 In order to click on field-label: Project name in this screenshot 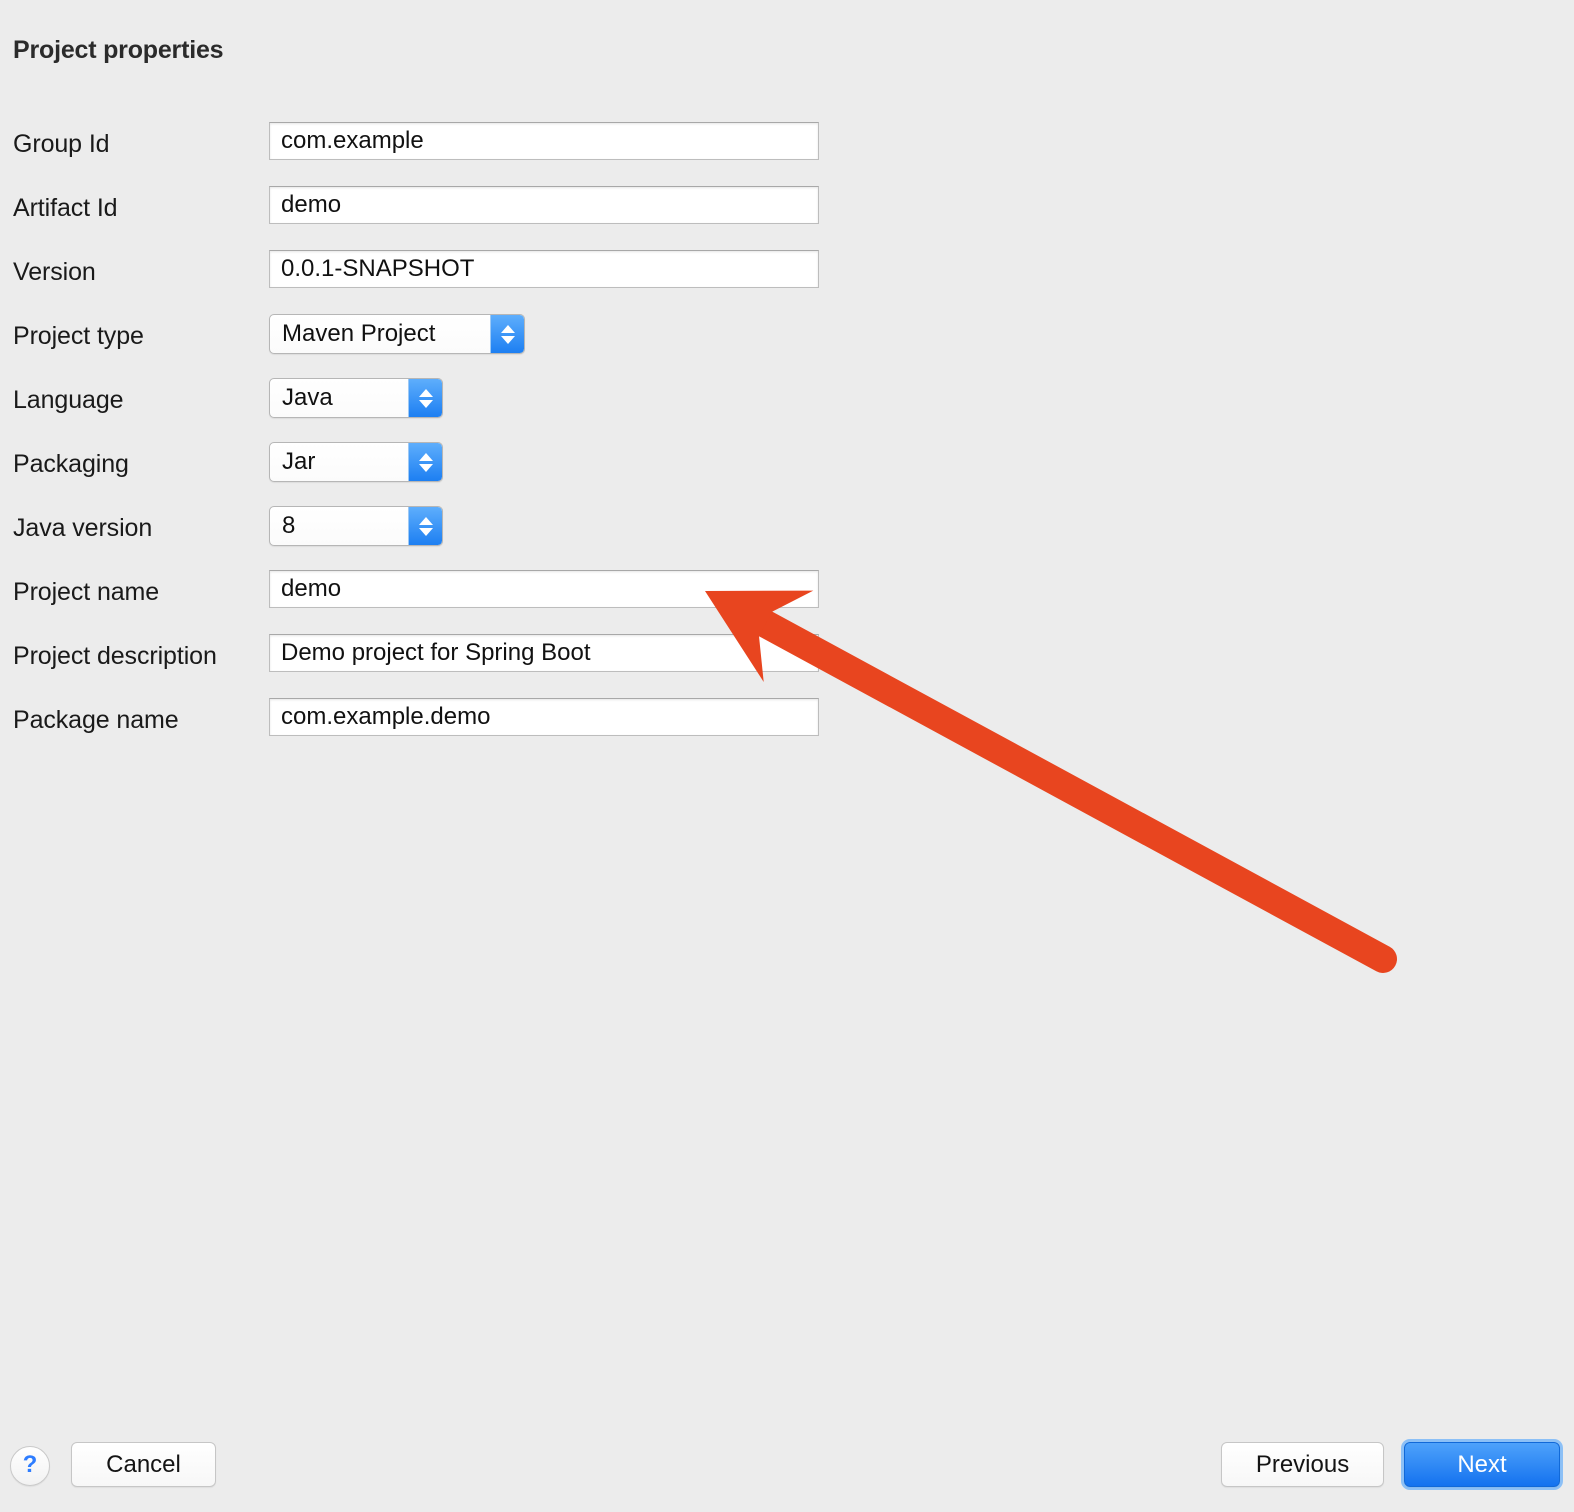, I will do `click(86, 592)`.